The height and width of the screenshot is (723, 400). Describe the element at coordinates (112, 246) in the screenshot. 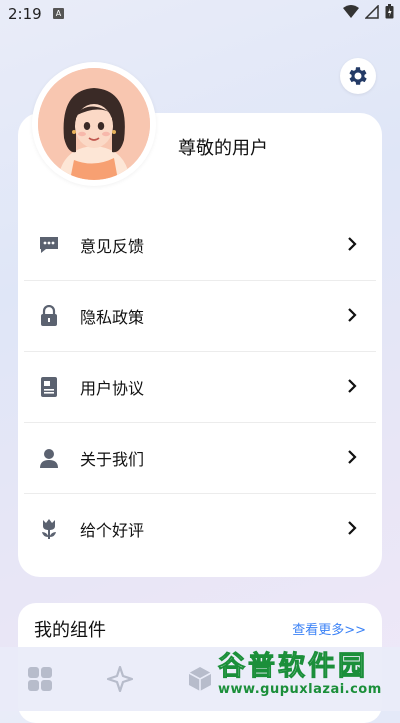

I see `menu-item-label: 意见反馈` at that location.